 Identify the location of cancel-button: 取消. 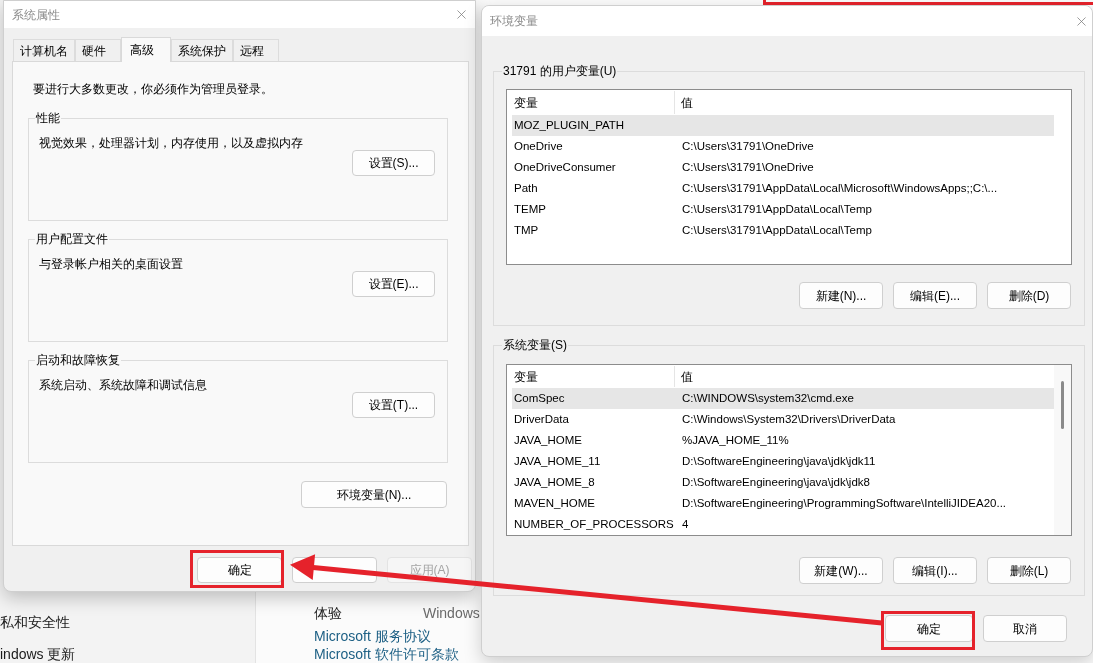
(1025, 628).